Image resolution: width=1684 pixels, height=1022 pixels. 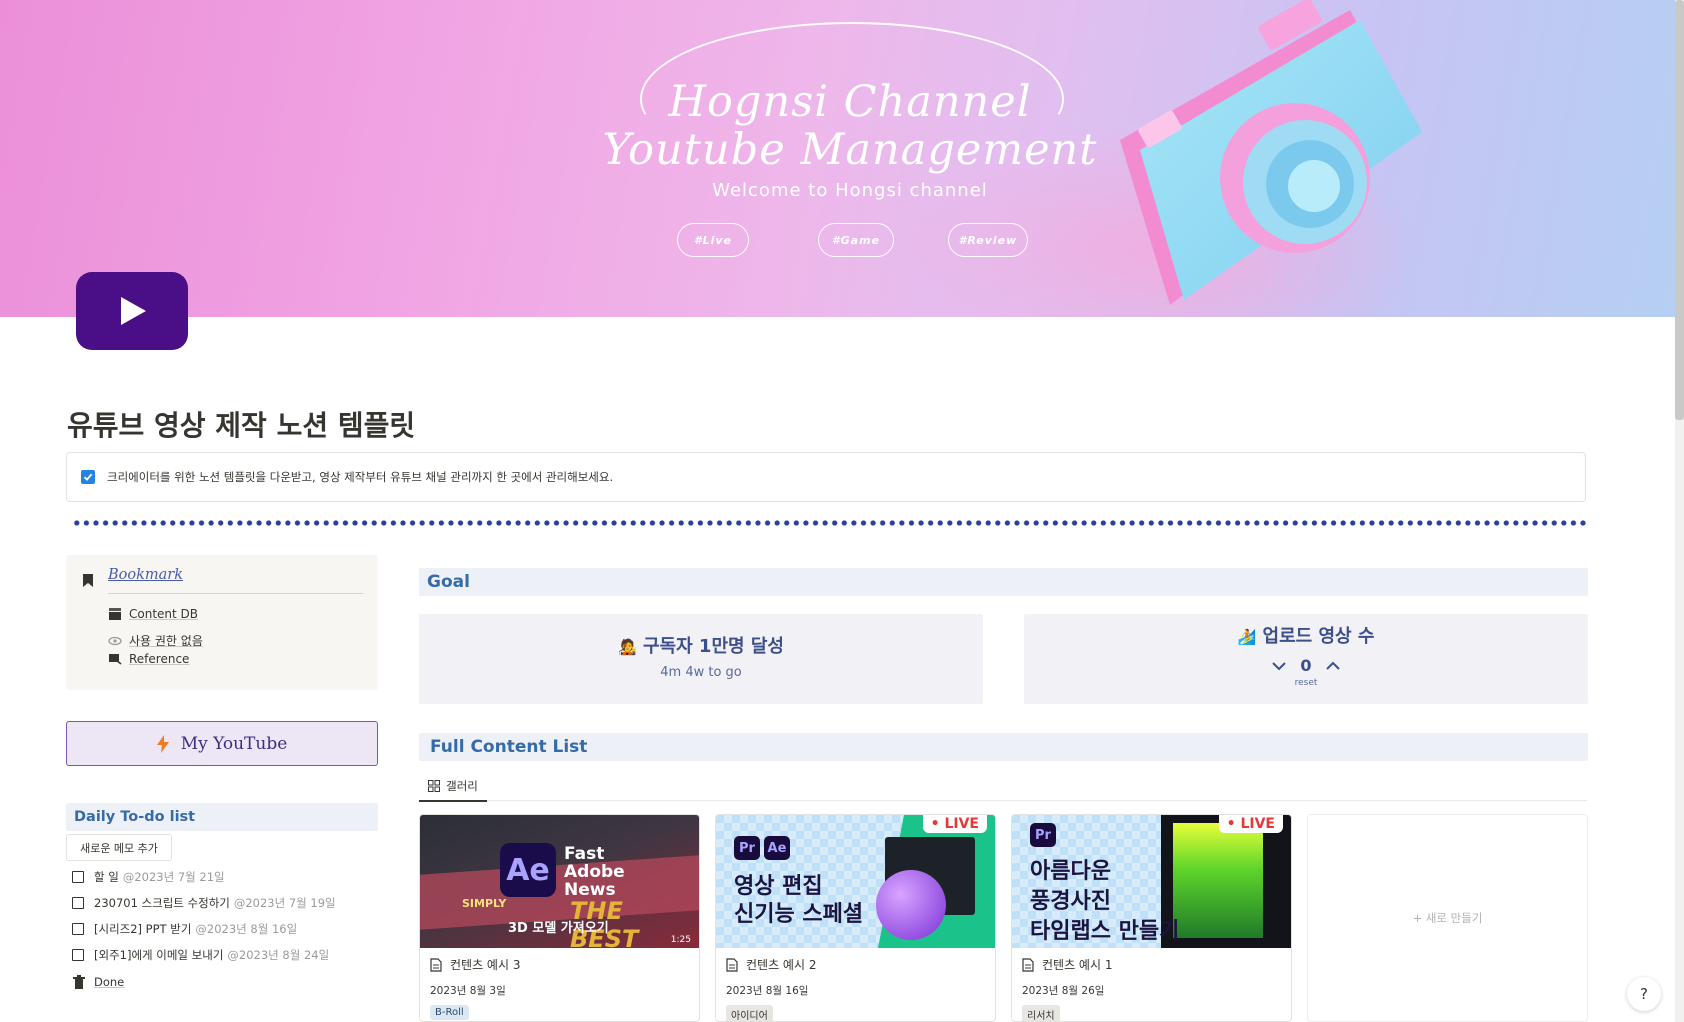 What do you see at coordinates (1306, 683) in the screenshot?
I see `counter-reset-button: reset` at bounding box center [1306, 683].